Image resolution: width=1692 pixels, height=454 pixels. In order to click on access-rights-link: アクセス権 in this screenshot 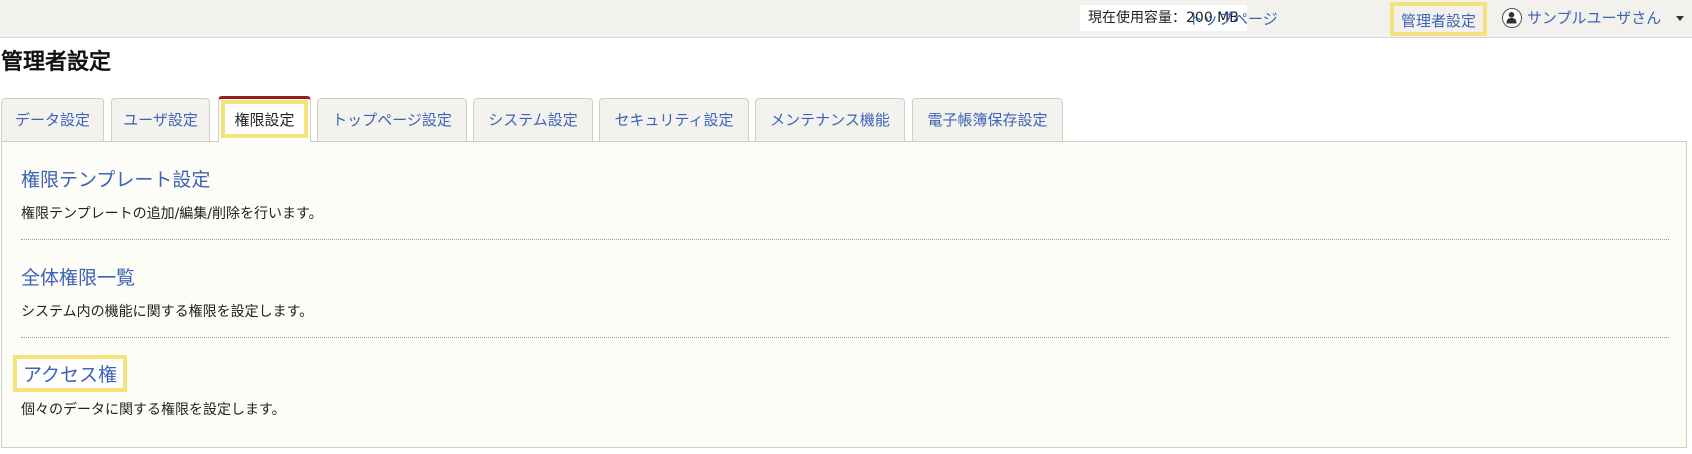, I will do `click(70, 373)`.